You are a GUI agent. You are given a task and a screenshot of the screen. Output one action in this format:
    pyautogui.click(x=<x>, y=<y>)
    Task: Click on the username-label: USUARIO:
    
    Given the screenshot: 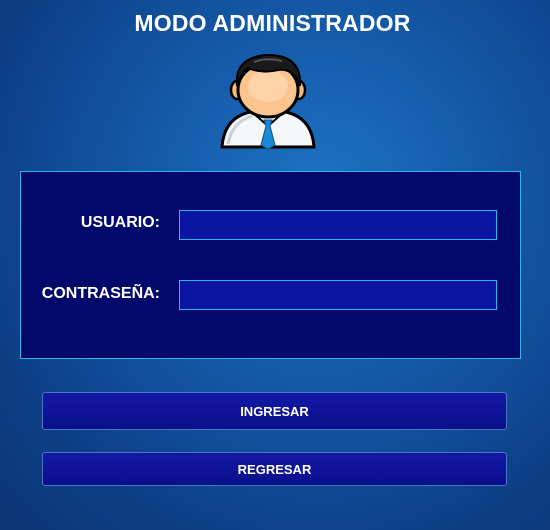 What is the action you would take?
    pyautogui.click(x=120, y=222)
    